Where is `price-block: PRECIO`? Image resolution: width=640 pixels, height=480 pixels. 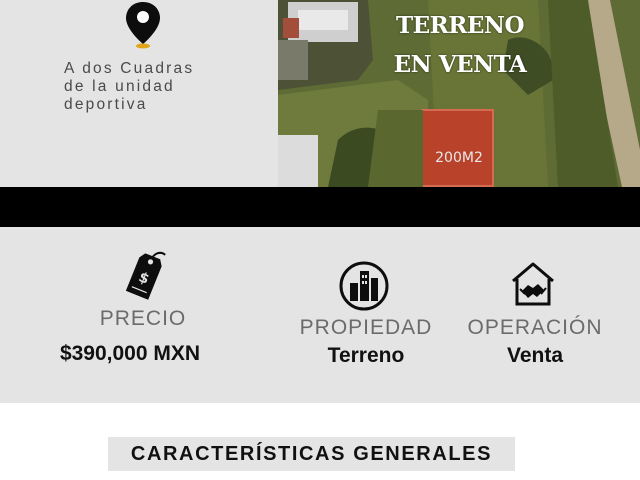
price-block: PRECIO is located at coordinates (143, 319).